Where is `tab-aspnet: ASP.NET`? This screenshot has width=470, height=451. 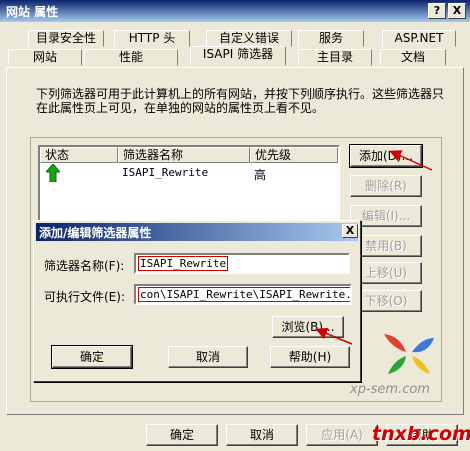
tab-aspnet: ASP.NET is located at coordinates (419, 38).